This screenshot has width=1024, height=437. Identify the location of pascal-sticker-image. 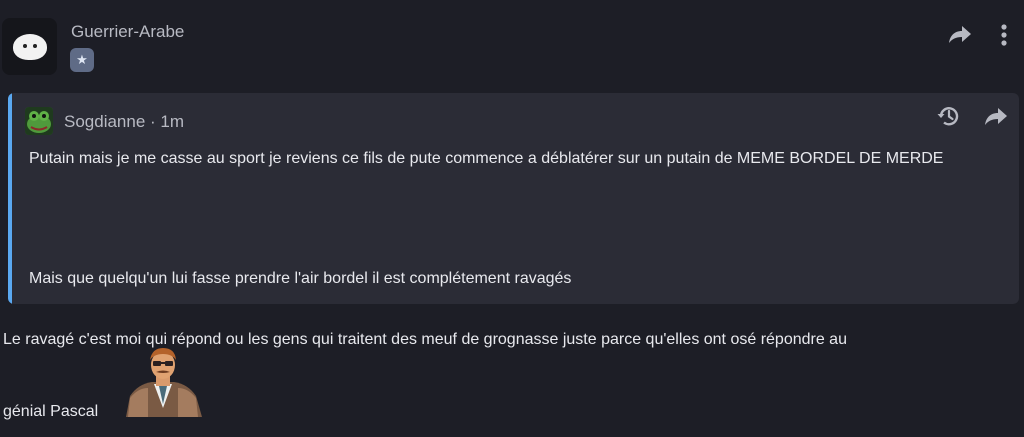
(164, 382).